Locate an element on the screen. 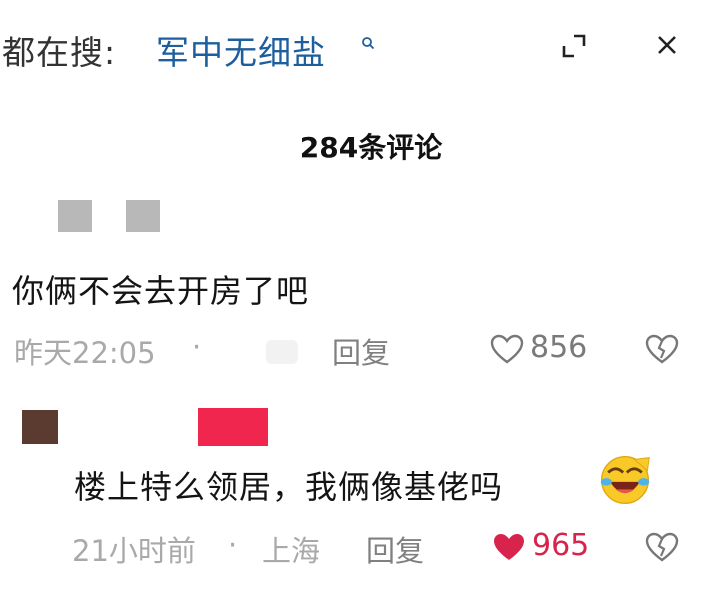 The height and width of the screenshot is (595, 720). search-suggestion-bar: 都在搜: 军中无细盐 is located at coordinates (360, 47).